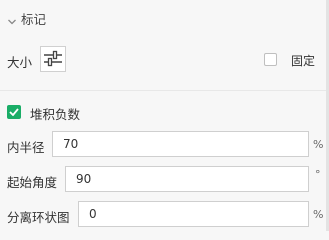 This screenshot has width=329, height=240. Describe the element at coordinates (270, 59) in the screenshot. I see `fixed-checkbox` at that location.